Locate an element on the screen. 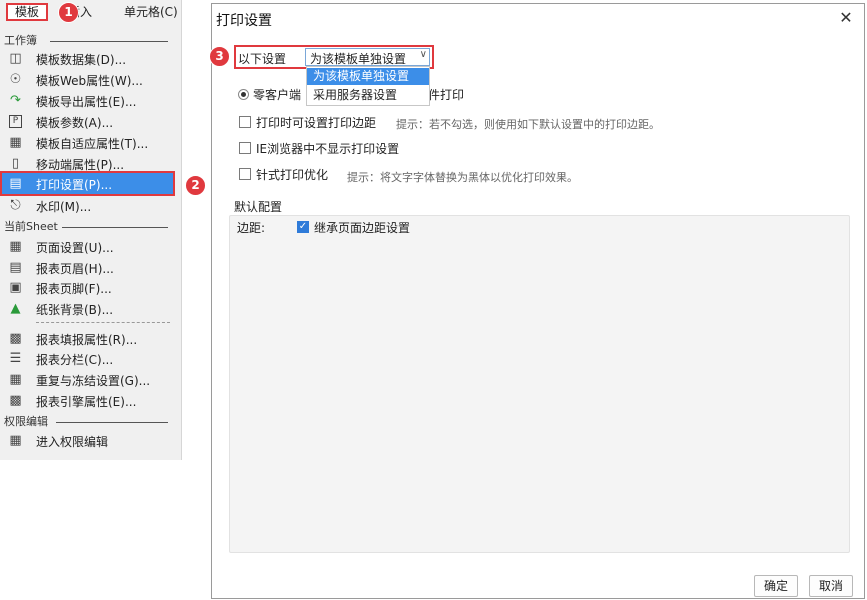  printer-icon: ▤ is located at coordinates (15, 183).